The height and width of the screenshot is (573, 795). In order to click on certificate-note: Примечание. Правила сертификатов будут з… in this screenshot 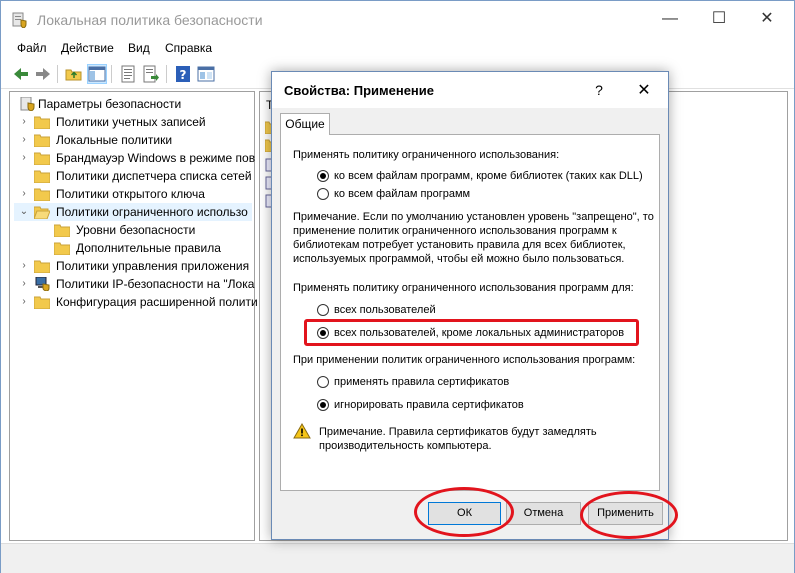, I will do `click(458, 439)`.